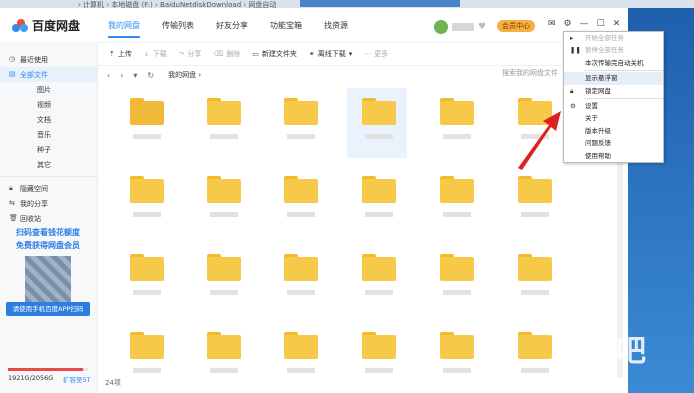 The width and height of the screenshot is (694, 393). What do you see at coordinates (146, 53) in the screenshot?
I see `download-icon: ⇣` at bounding box center [146, 53].